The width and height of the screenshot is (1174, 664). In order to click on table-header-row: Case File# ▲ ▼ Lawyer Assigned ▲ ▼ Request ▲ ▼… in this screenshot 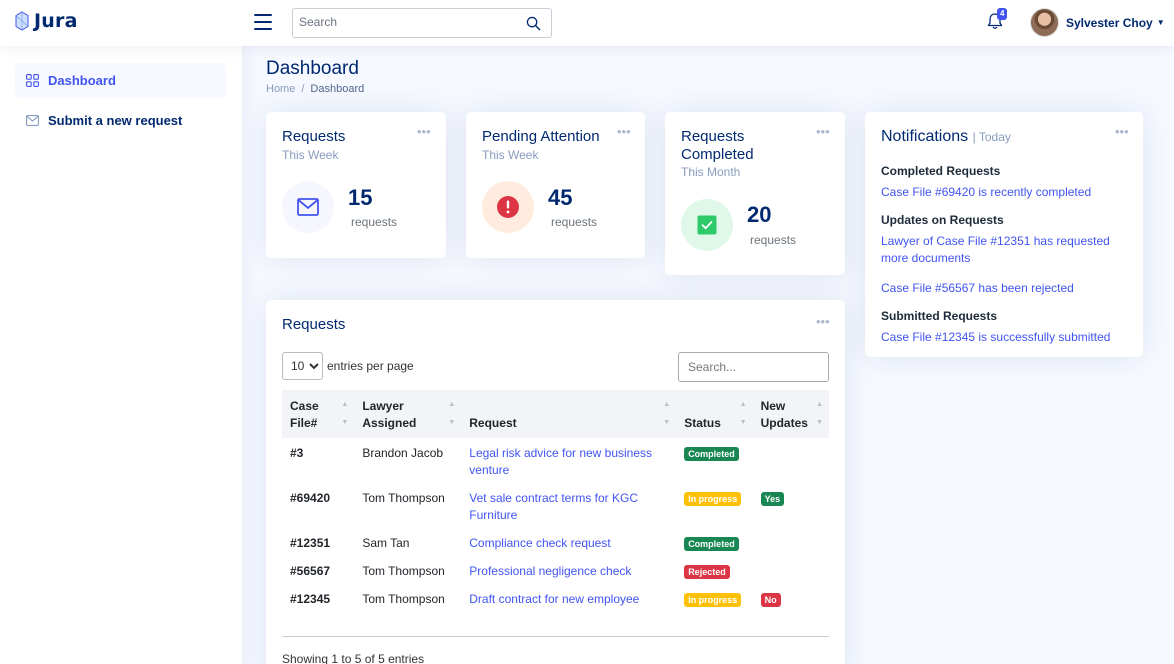, I will do `click(555, 414)`.